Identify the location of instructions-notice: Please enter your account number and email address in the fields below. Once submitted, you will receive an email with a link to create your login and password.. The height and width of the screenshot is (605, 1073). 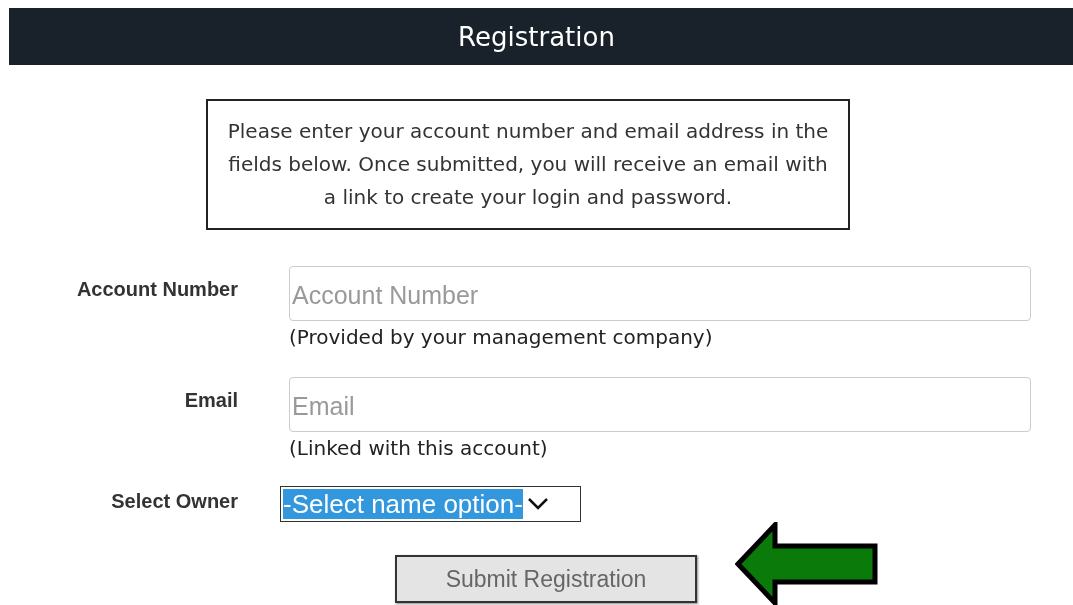
(528, 164).